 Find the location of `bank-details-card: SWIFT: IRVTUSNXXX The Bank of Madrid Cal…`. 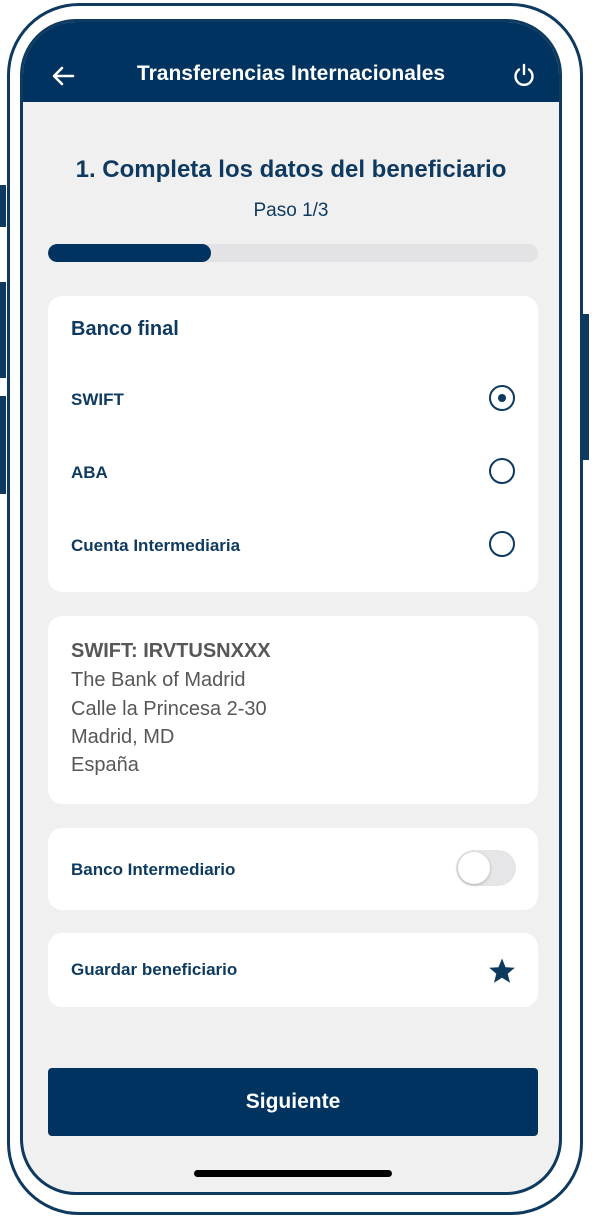

bank-details-card: SWIFT: IRVTUSNXXX The Bank of Madrid Cal… is located at coordinates (293, 710).